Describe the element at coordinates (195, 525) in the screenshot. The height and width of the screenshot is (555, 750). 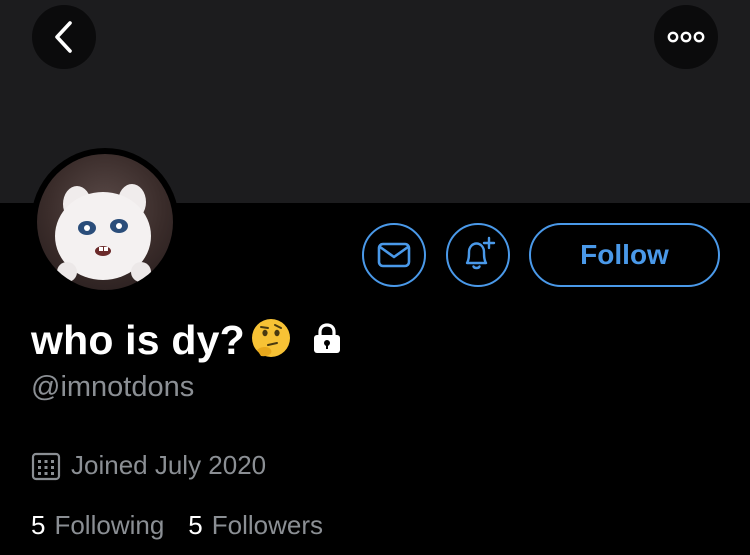
I see `followers-count: 5` at that location.